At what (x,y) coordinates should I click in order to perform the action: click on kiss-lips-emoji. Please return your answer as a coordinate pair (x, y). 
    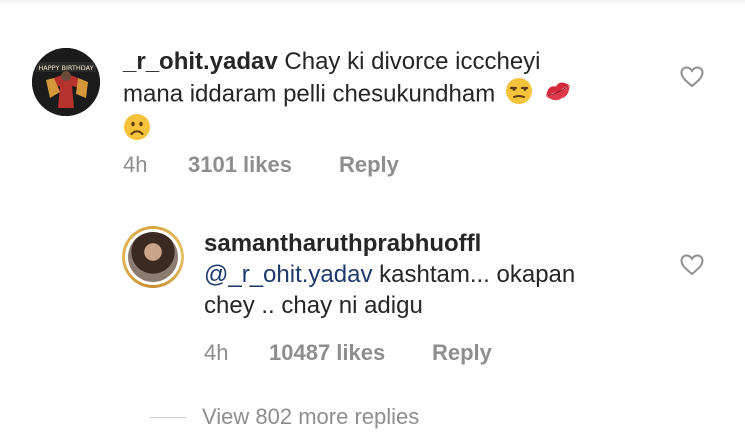
    Looking at the image, I should click on (558, 95).